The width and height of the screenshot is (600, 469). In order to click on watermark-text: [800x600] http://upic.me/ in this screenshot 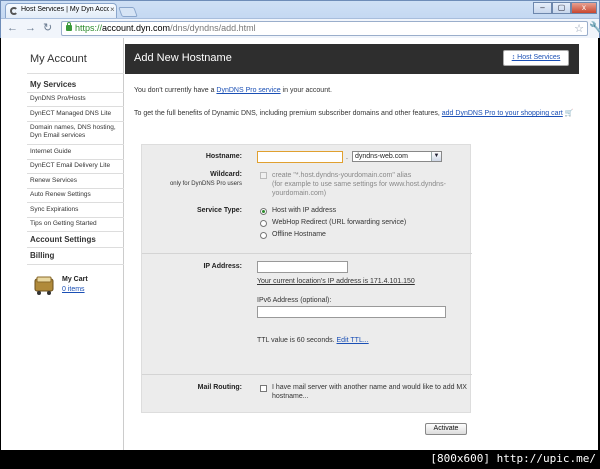, I will do `click(513, 458)`.